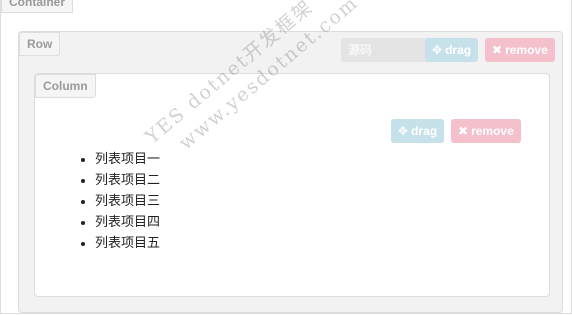  What do you see at coordinates (458, 50) in the screenshot?
I see `row-drag-label: drag` at bounding box center [458, 50].